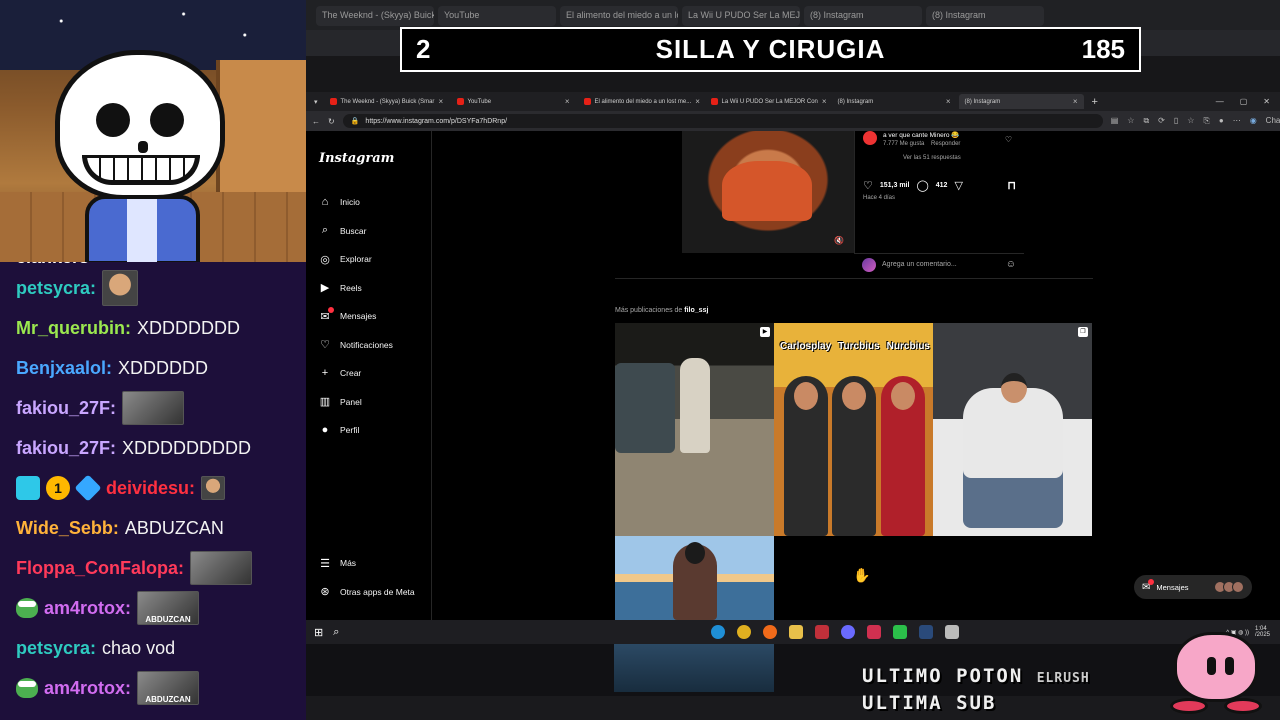 The image size is (1280, 720). What do you see at coordinates (64, 368) in the screenshot?
I see `chat-username: Benjxaalol:` at bounding box center [64, 368].